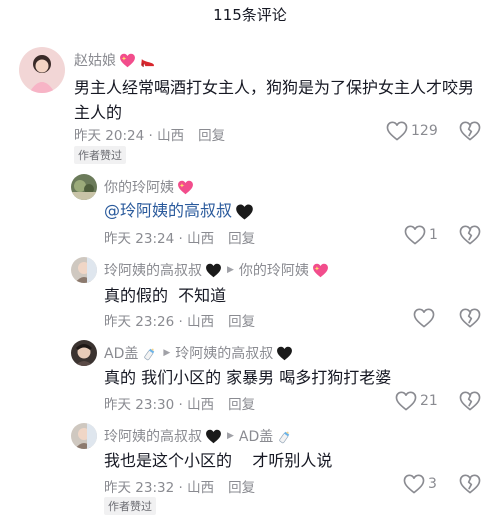  What do you see at coordinates (168, 210) in the screenshot?
I see `mention-link: @玲阿姨的高叔叔` at bounding box center [168, 210].